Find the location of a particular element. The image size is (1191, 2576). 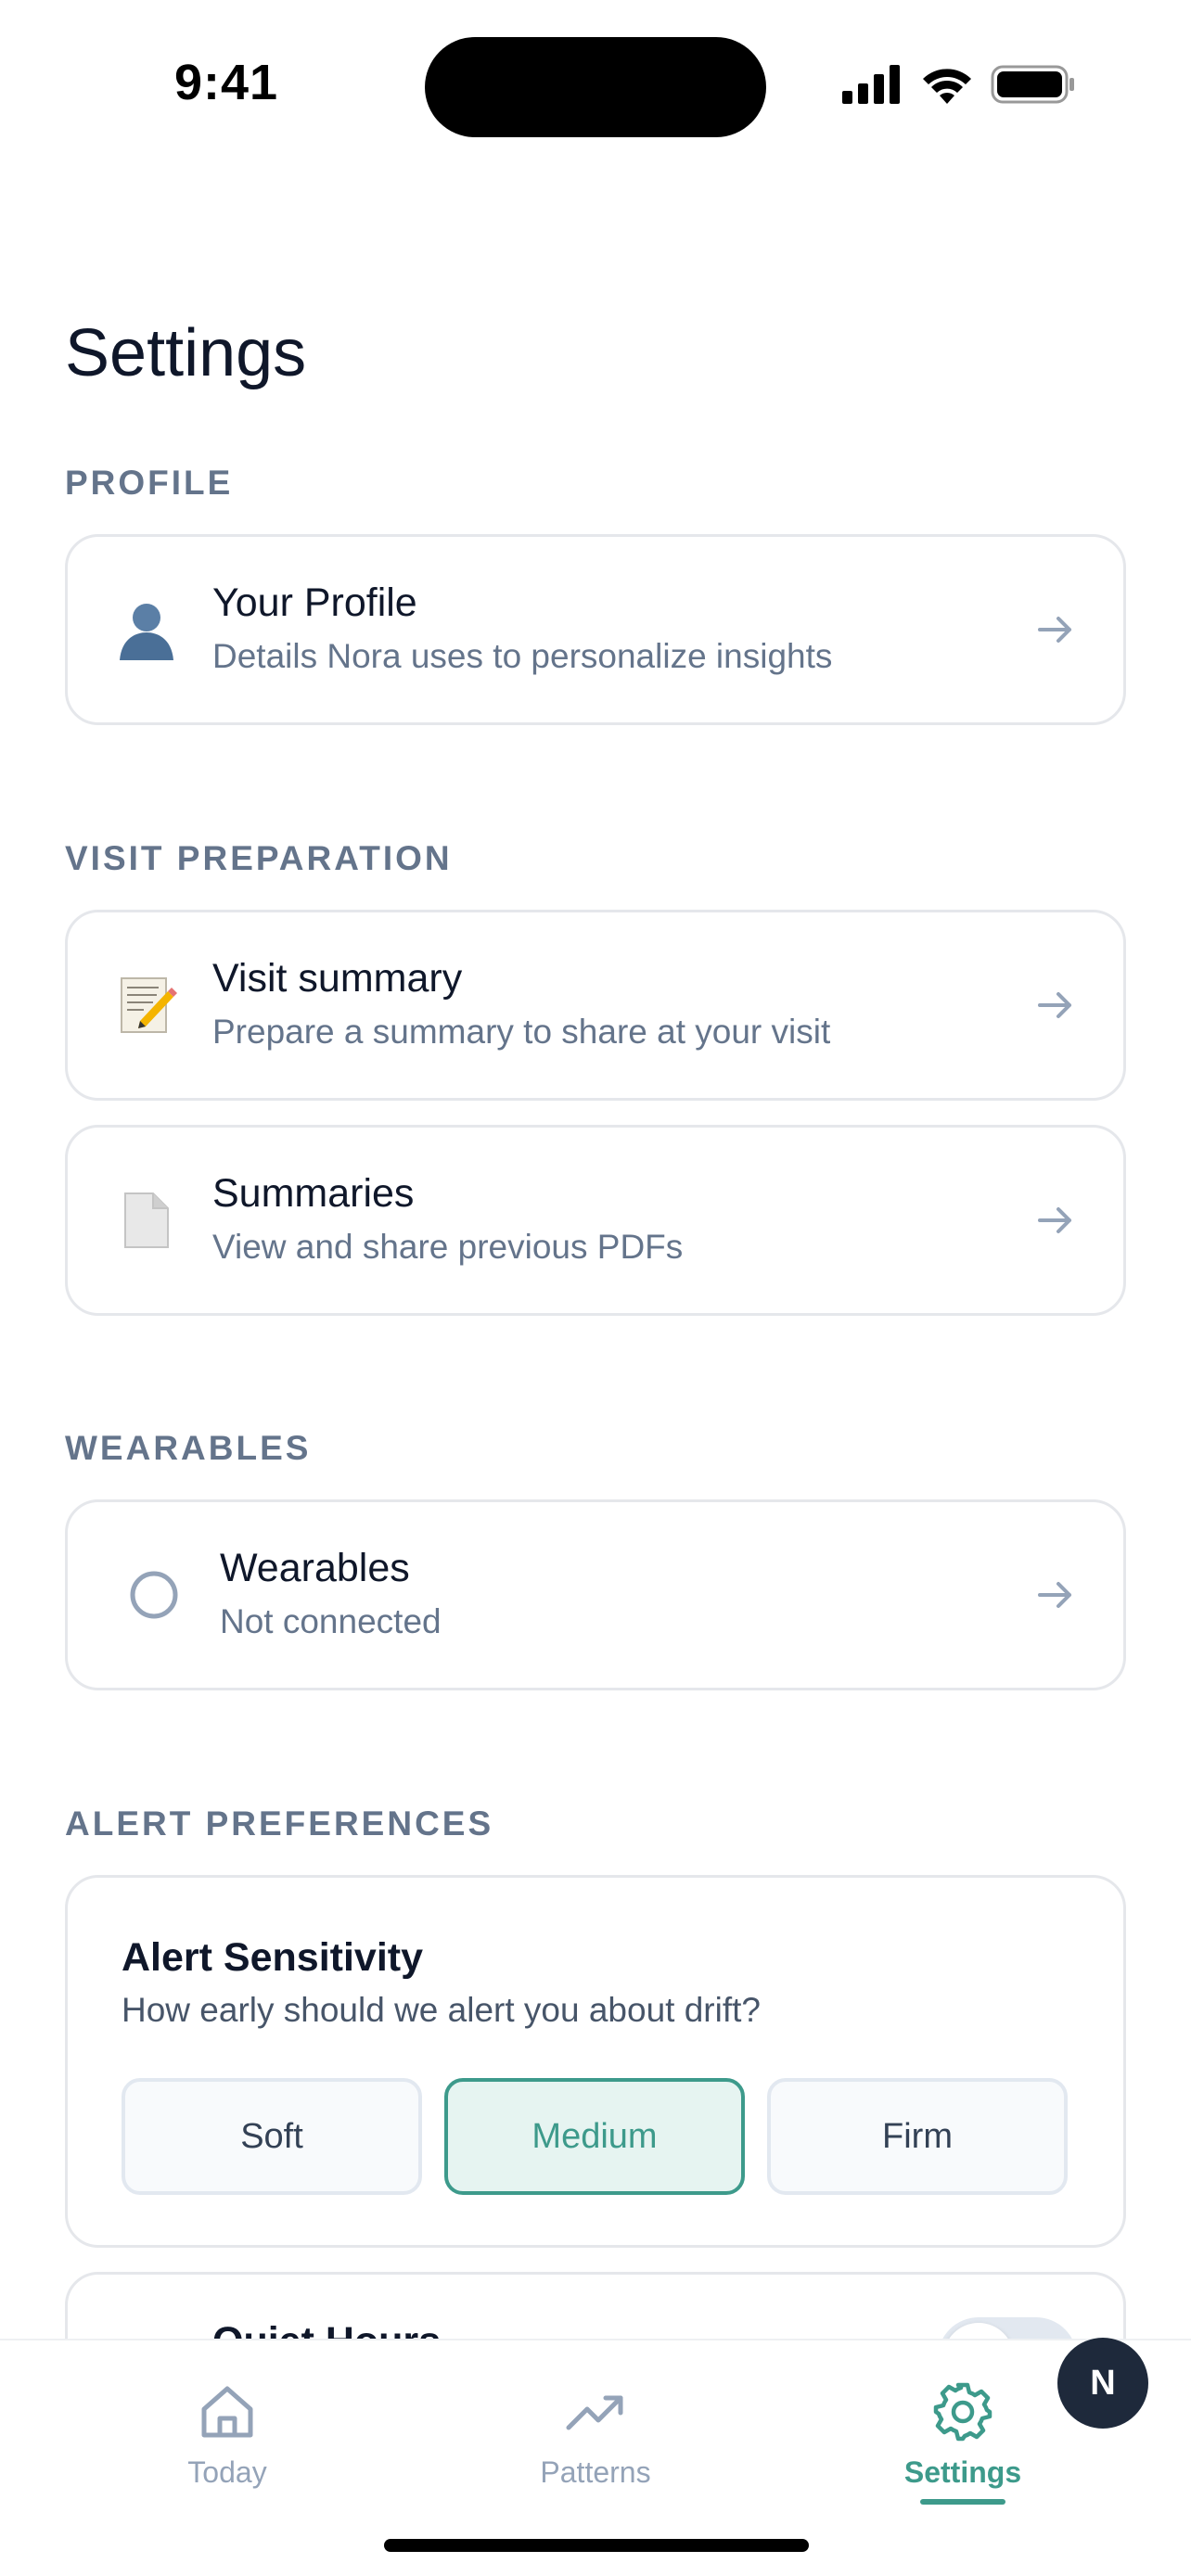

battery-icon is located at coordinates (1032, 84).